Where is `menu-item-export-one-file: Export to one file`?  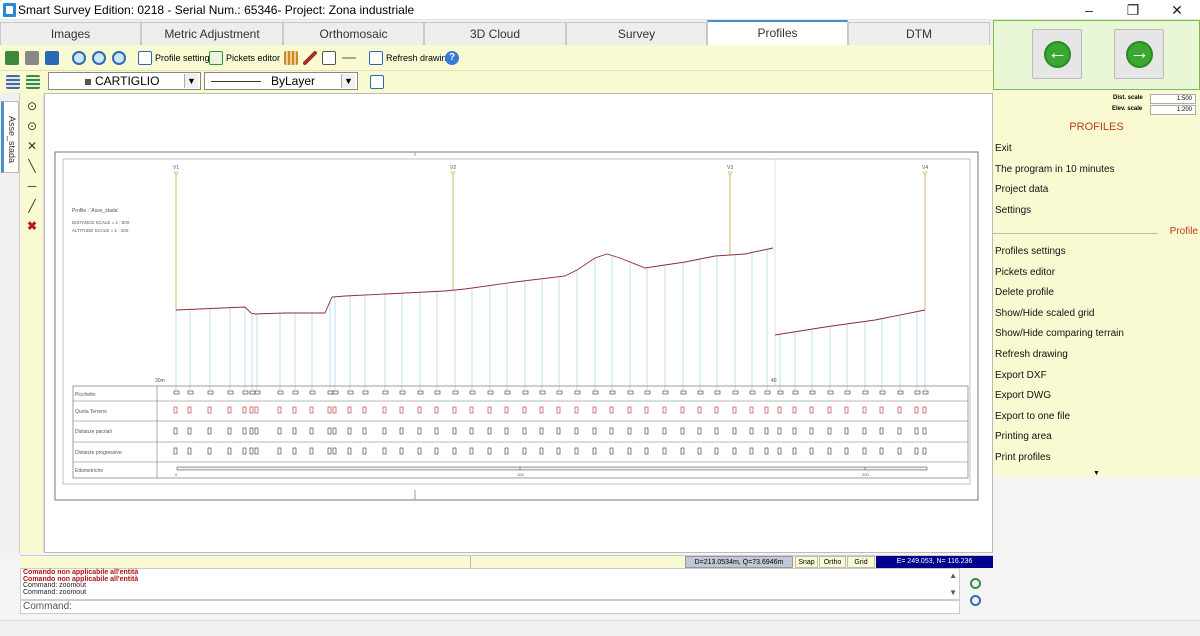 menu-item-export-one-file: Export to one file is located at coordinates (1032, 416).